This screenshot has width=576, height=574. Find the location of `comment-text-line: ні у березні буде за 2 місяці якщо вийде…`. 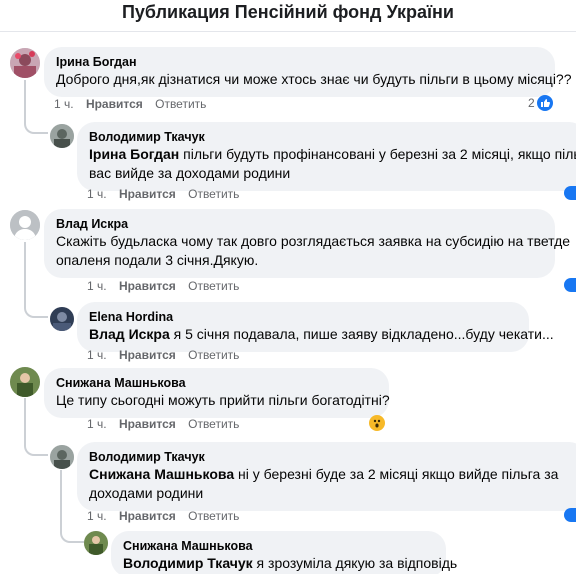

comment-text-line: ні у березні буде за 2 місяці якщо вийде… is located at coordinates (396, 474).